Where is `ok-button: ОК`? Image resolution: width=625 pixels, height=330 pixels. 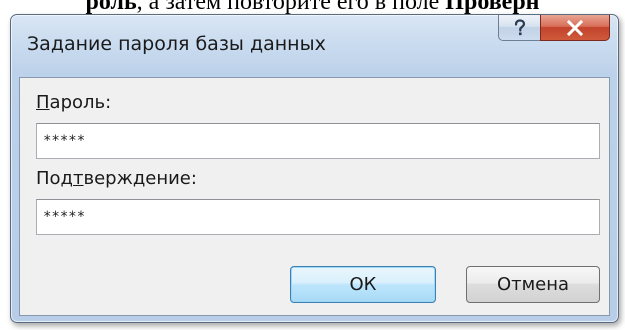
ok-button: ОК is located at coordinates (363, 284).